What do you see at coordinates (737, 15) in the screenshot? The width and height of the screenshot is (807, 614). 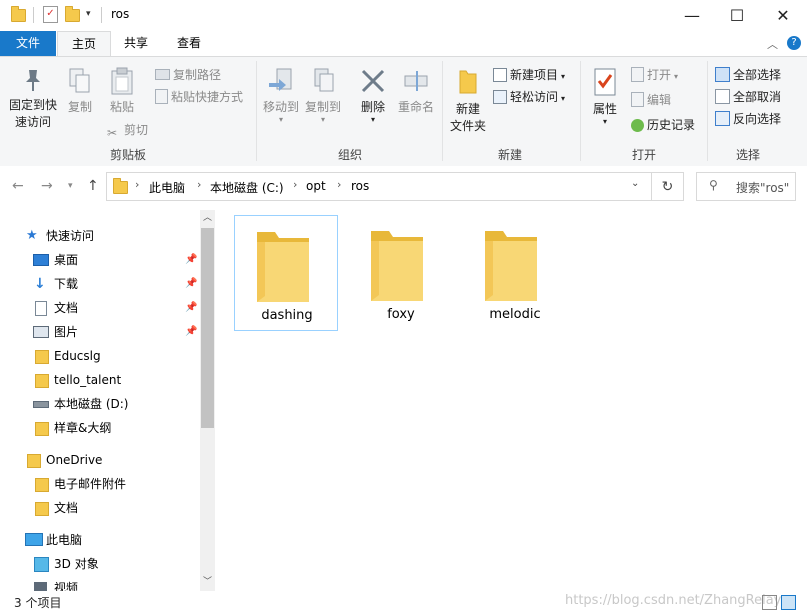 I see `maximize-button: ☐` at bounding box center [737, 15].